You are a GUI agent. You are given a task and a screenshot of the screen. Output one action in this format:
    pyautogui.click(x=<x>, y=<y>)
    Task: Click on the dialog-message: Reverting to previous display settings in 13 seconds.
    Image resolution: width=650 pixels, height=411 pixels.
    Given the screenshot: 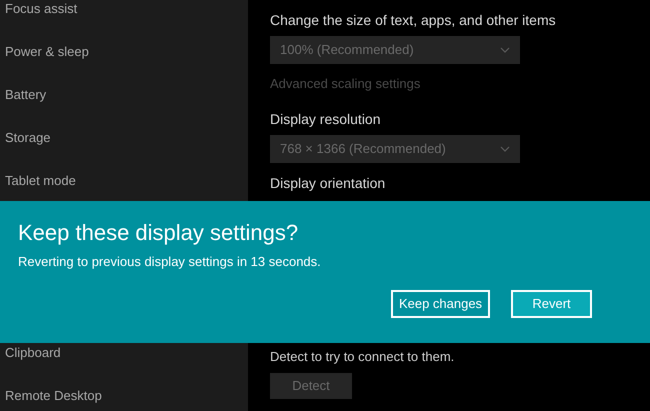 What is the action you would take?
    pyautogui.click(x=170, y=262)
    